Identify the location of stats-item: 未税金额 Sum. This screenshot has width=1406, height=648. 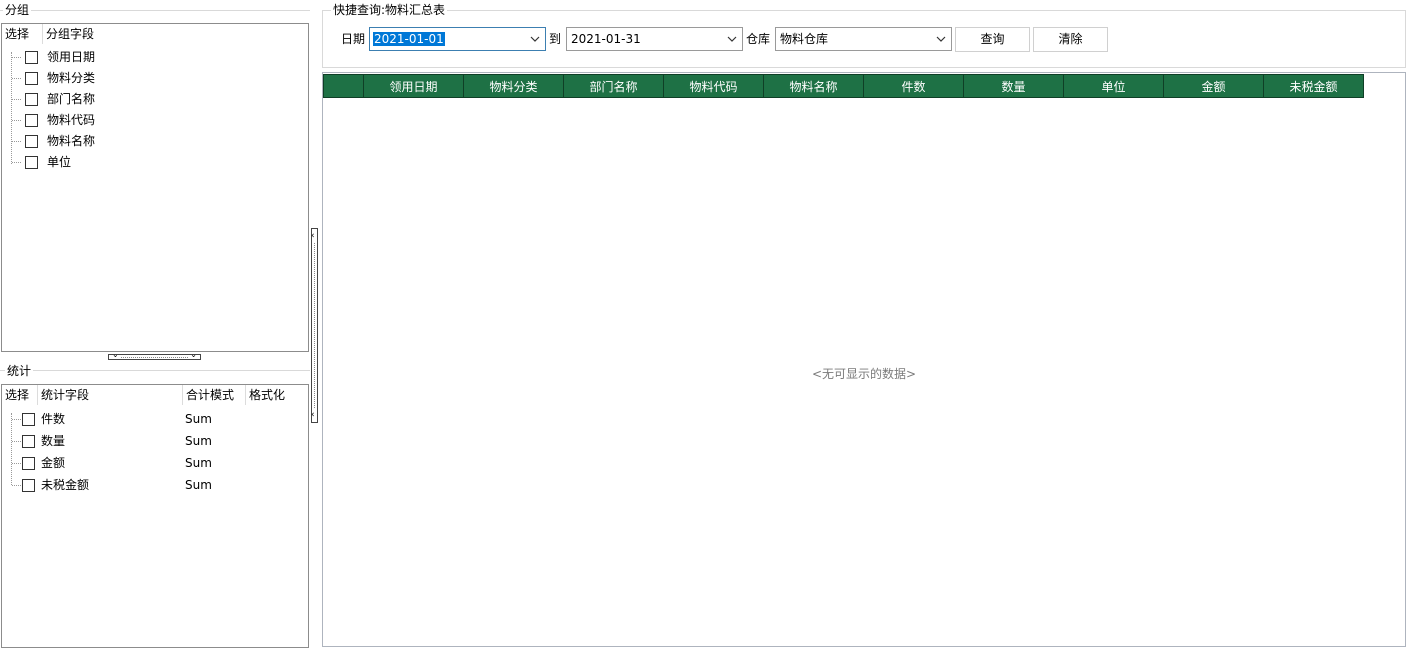
(152, 485).